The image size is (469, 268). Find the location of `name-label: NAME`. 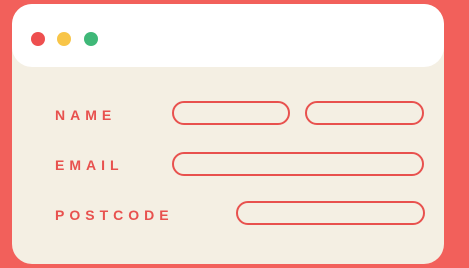

name-label: NAME is located at coordinates (86, 115).